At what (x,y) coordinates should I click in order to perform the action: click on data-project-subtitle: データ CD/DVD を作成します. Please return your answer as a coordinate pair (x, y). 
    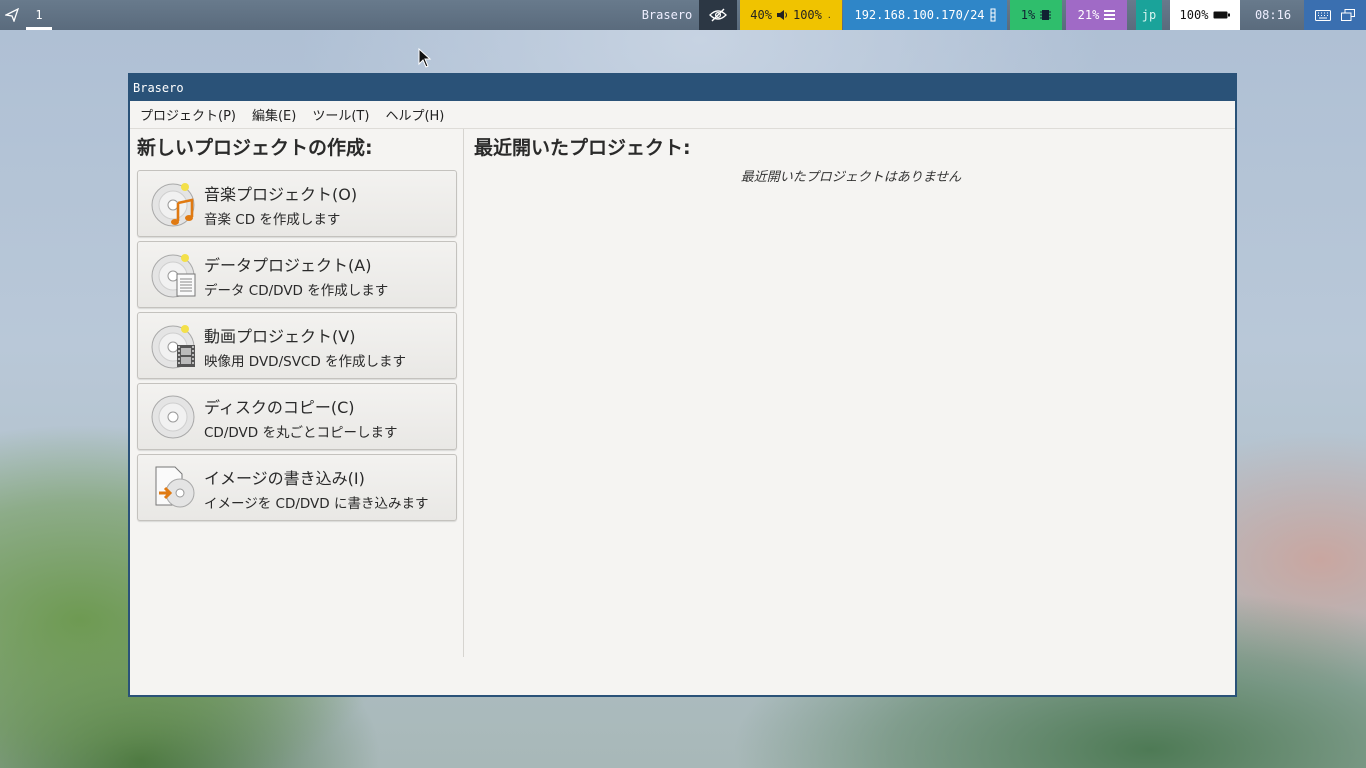
    Looking at the image, I should click on (296, 291).